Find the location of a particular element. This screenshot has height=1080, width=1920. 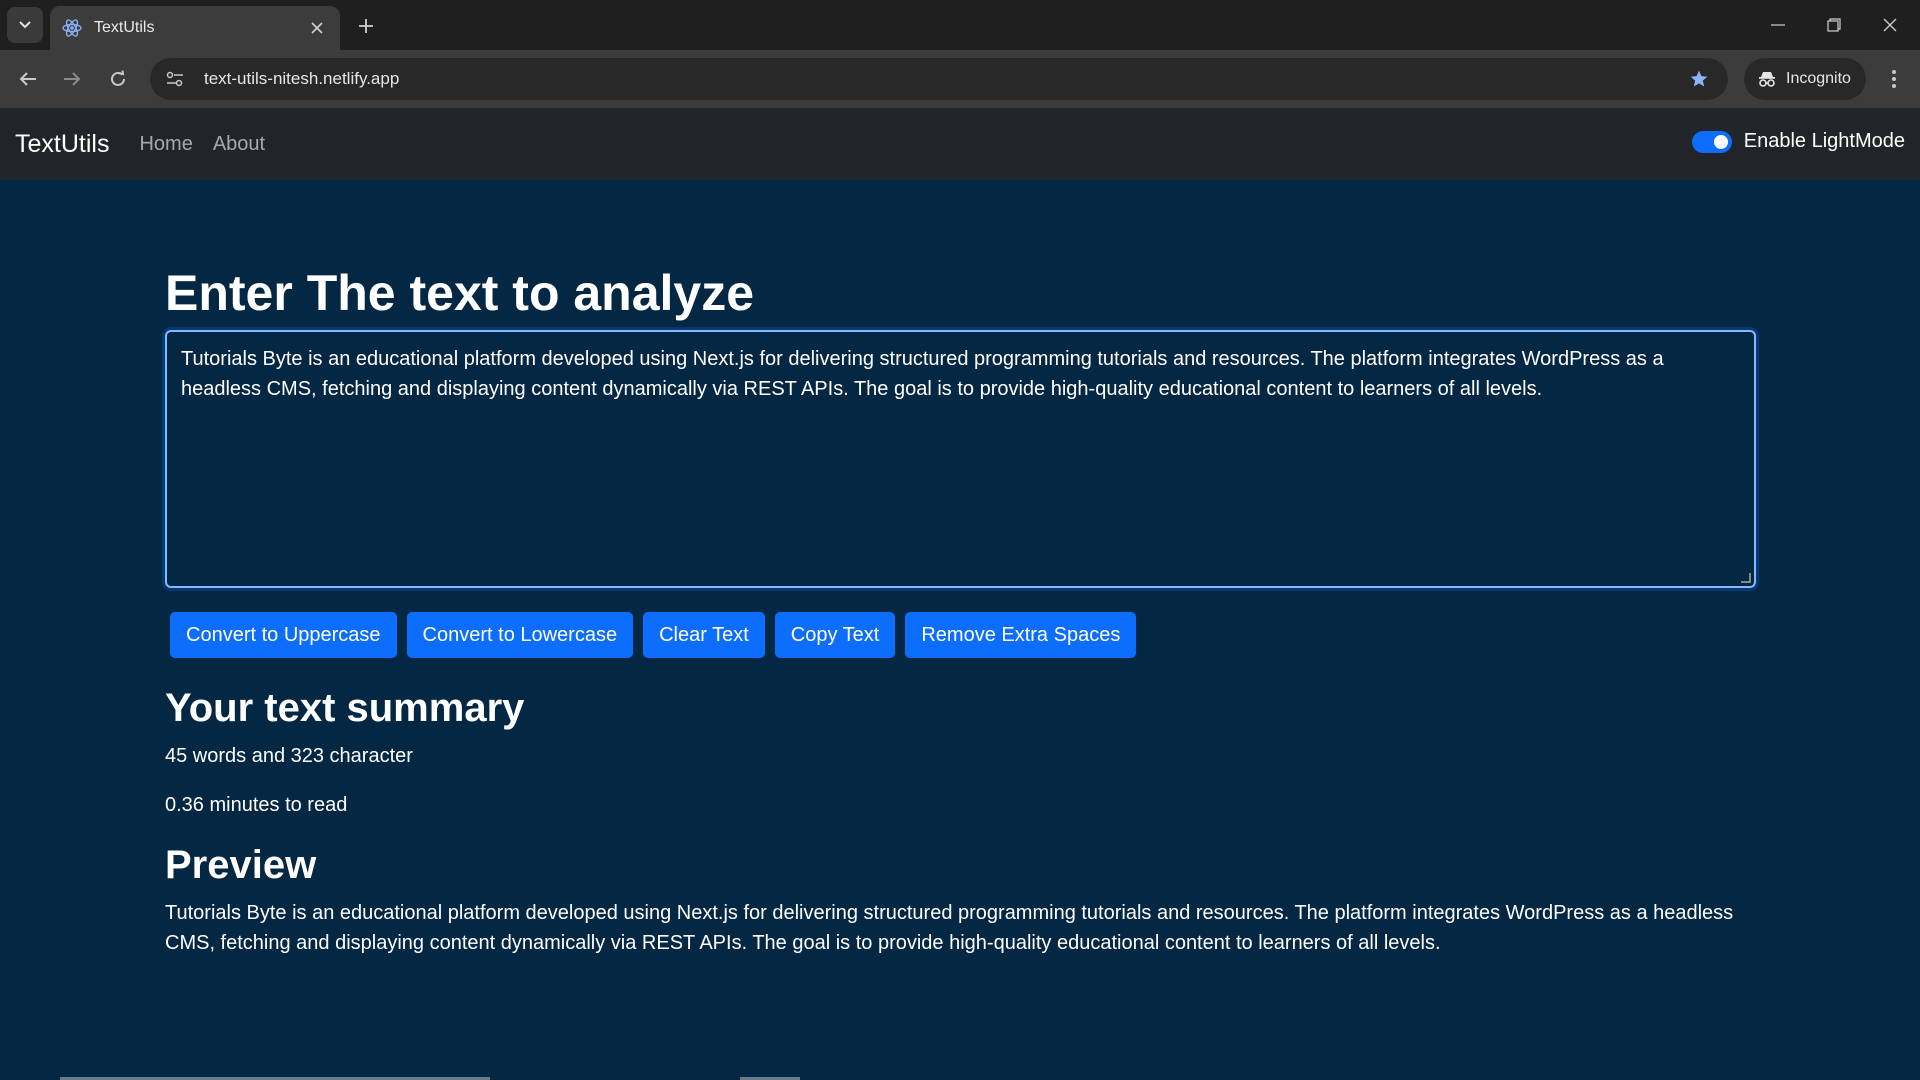

plus-icon is located at coordinates (366, 26).